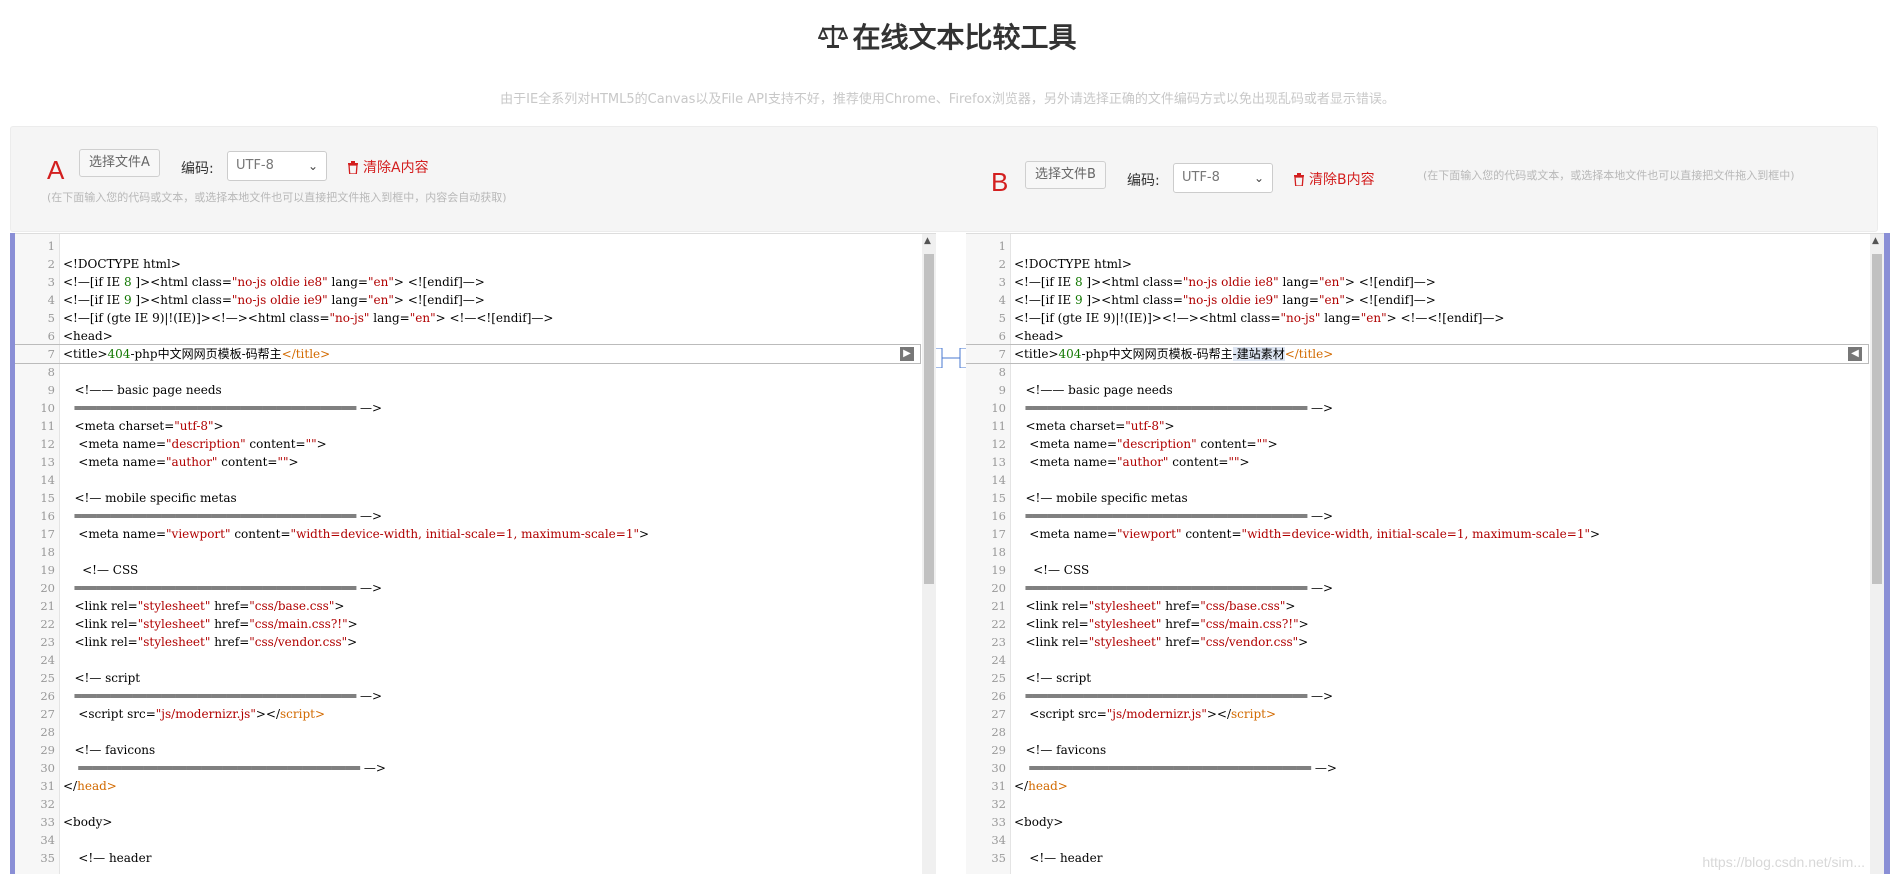  What do you see at coordinates (1334, 179) in the screenshot?
I see `clear-b-button: 清除B内容` at bounding box center [1334, 179].